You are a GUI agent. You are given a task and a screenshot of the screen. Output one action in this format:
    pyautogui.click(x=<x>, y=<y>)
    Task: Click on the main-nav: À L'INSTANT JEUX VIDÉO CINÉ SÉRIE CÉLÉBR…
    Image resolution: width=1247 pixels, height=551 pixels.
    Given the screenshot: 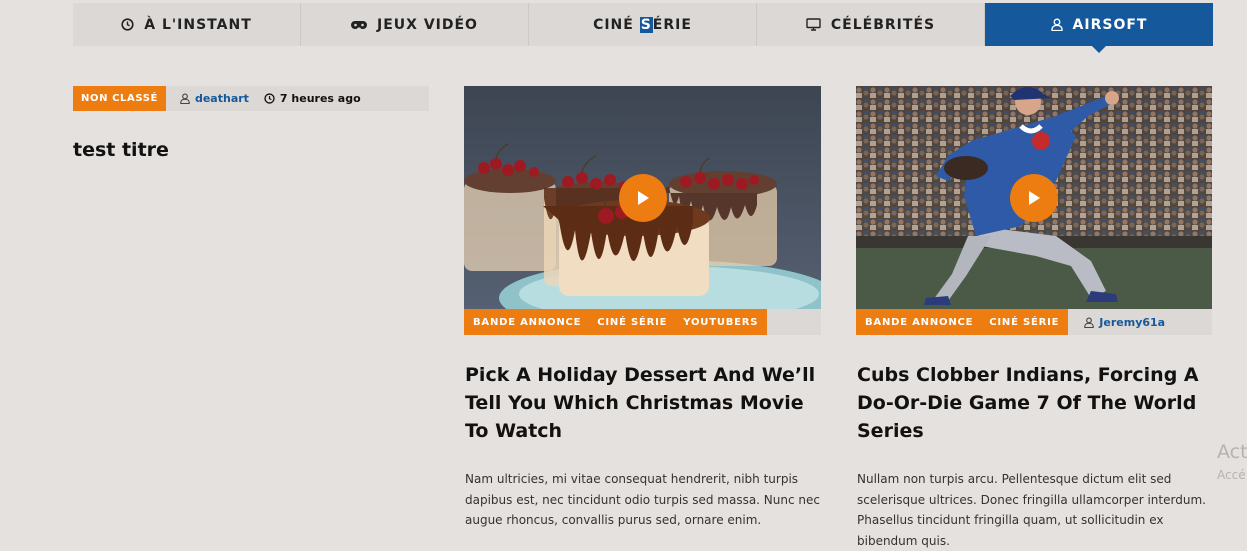 What is the action you would take?
    pyautogui.click(x=643, y=28)
    